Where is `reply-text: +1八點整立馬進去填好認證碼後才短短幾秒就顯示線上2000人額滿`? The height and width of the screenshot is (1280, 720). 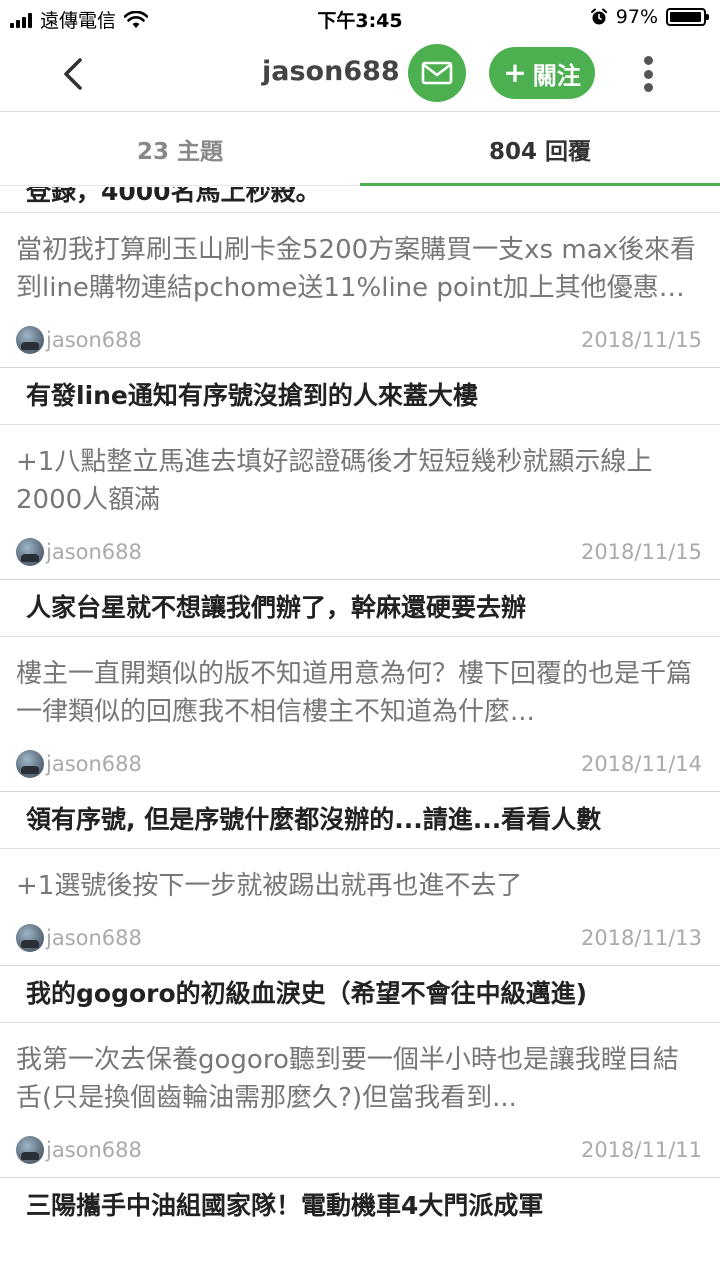
reply-text: +1八點整立馬進去填好認證碼後才短短幾秒就顯示線上2000人額滿 is located at coordinates (334, 481).